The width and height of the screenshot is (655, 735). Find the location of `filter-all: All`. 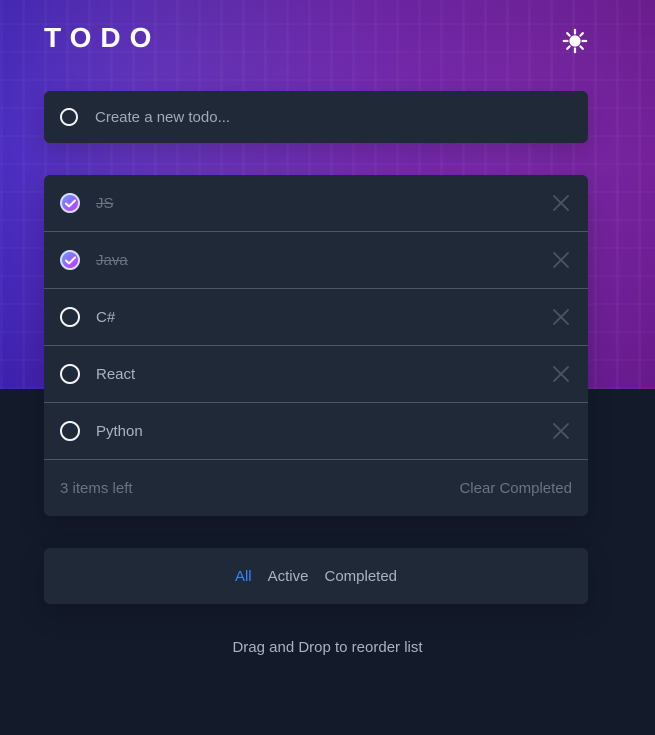

filter-all: All is located at coordinates (243, 576).